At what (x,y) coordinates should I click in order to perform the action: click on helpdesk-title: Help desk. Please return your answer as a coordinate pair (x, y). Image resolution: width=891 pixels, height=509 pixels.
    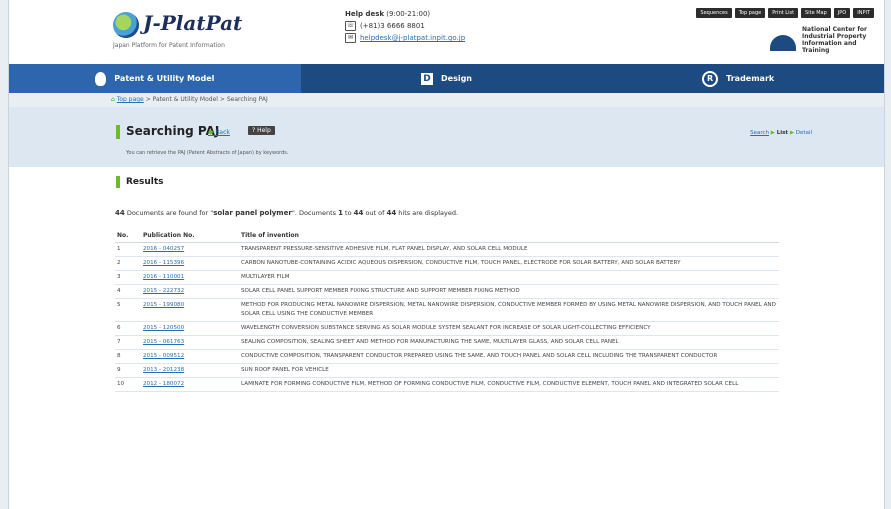
    Looking at the image, I should click on (365, 14).